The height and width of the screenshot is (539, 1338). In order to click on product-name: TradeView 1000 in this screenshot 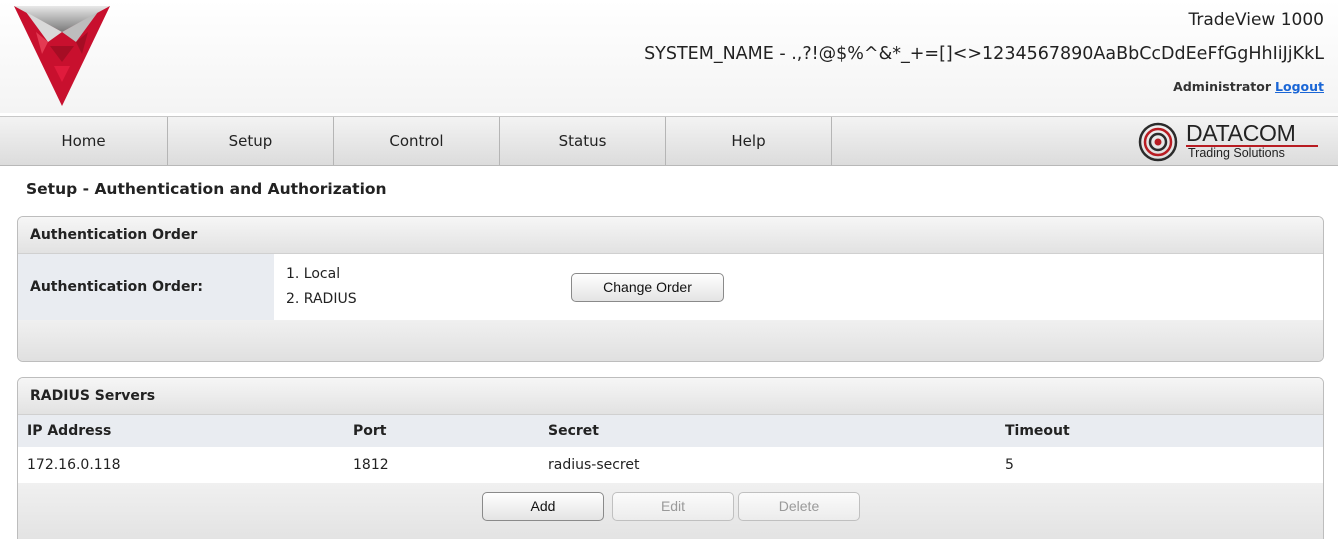, I will do `click(1256, 20)`.